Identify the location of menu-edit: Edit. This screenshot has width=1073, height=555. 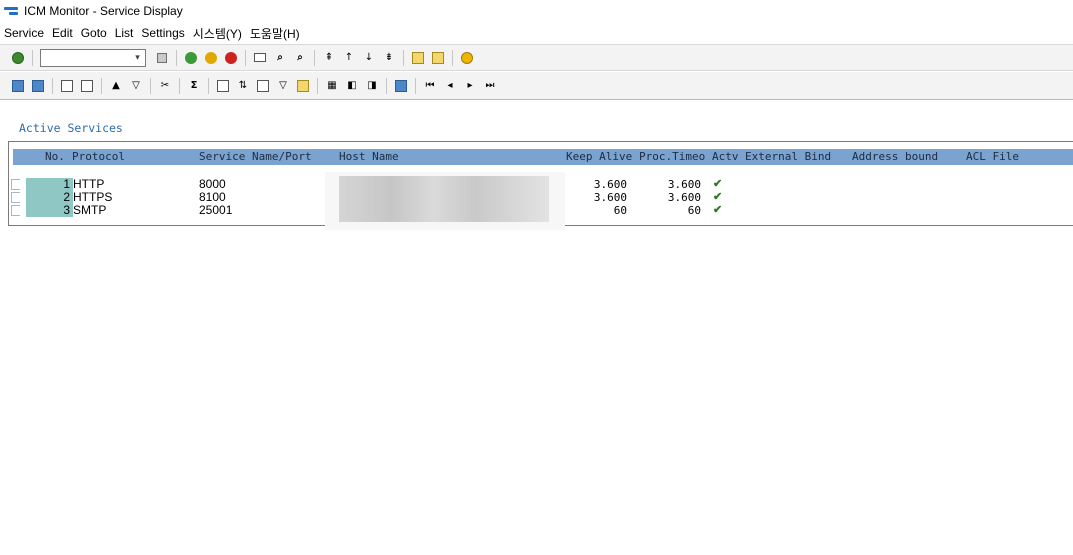
(62, 33).